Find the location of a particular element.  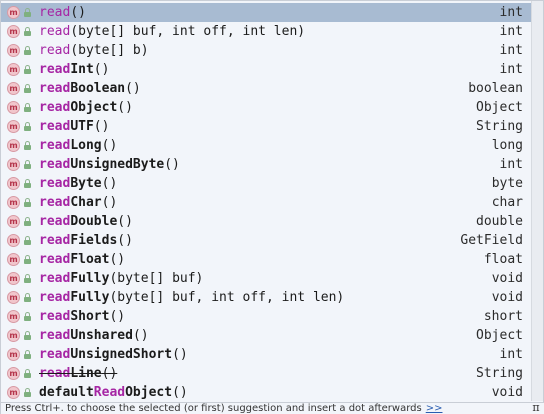

suggestion-item: m readDouble() double is located at coordinates (266, 221).